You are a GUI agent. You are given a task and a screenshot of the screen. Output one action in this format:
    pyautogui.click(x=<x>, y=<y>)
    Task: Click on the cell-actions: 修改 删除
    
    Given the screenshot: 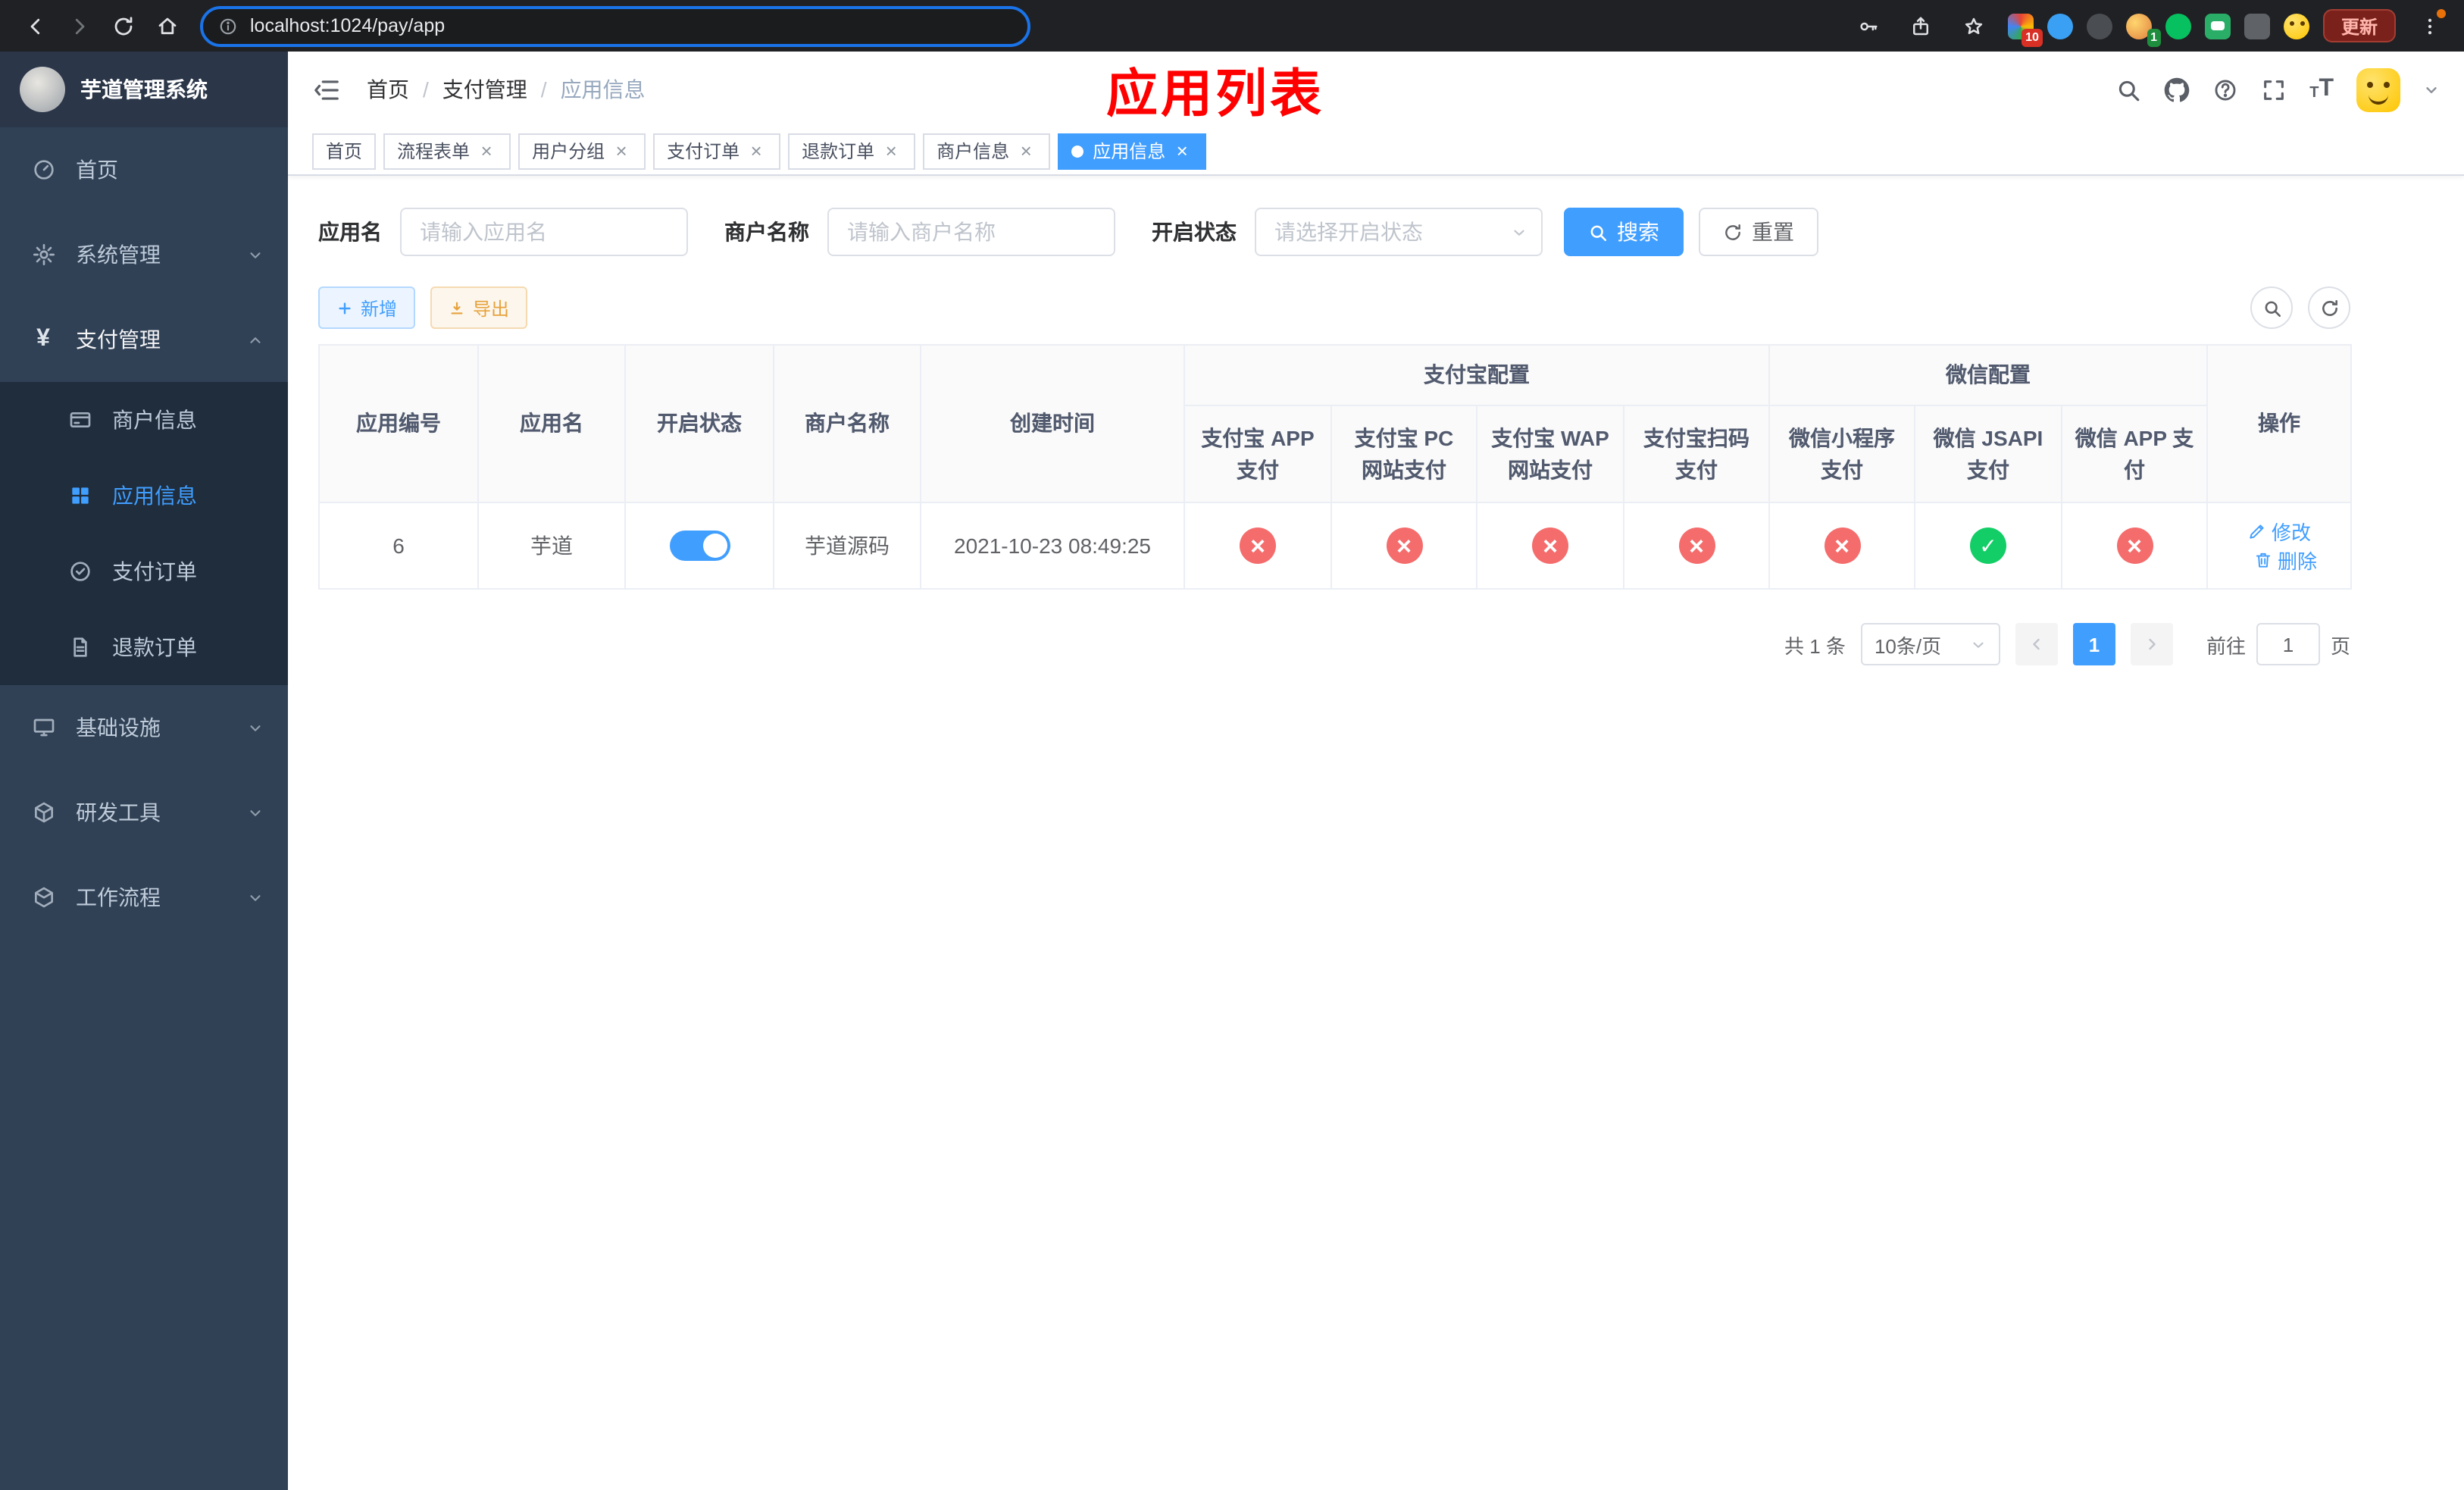 What is the action you would take?
    pyautogui.click(x=2279, y=546)
    